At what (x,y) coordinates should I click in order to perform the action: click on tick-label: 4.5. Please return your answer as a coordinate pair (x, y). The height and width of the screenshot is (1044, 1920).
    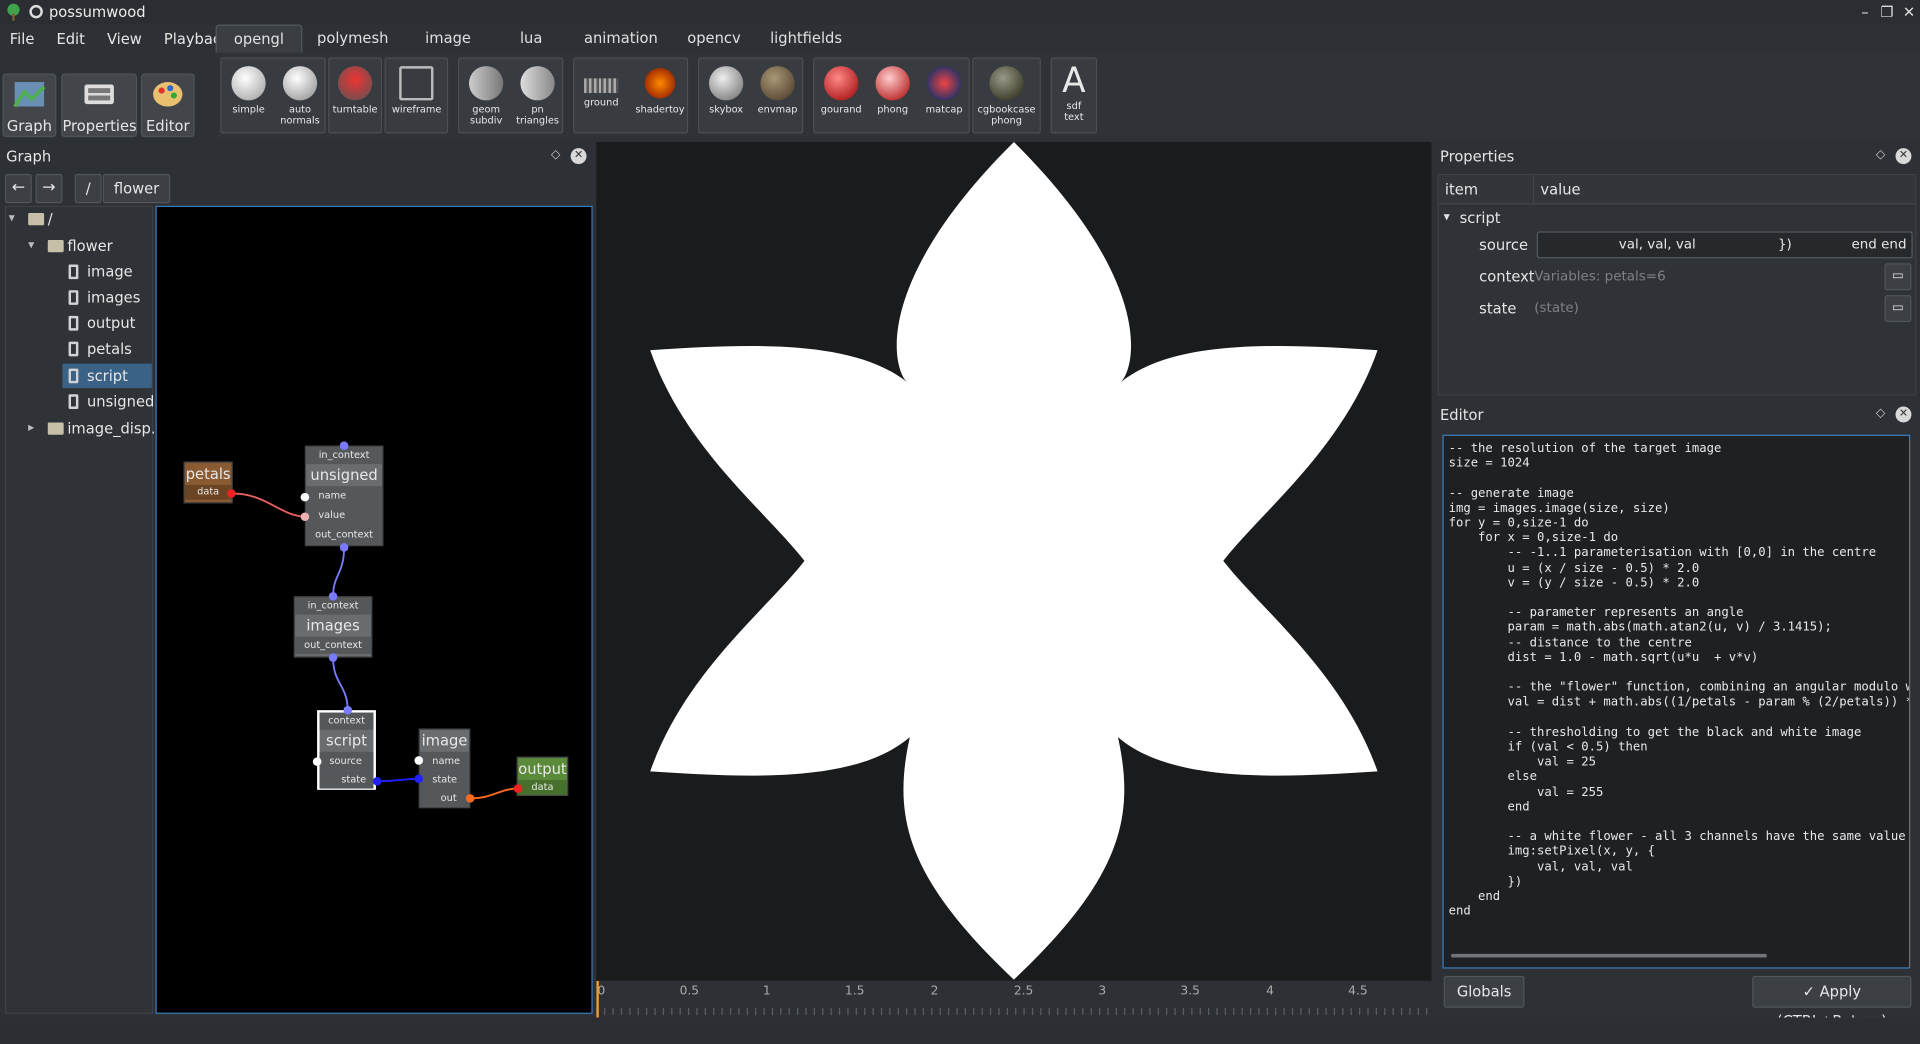
    Looking at the image, I should click on (1358, 991).